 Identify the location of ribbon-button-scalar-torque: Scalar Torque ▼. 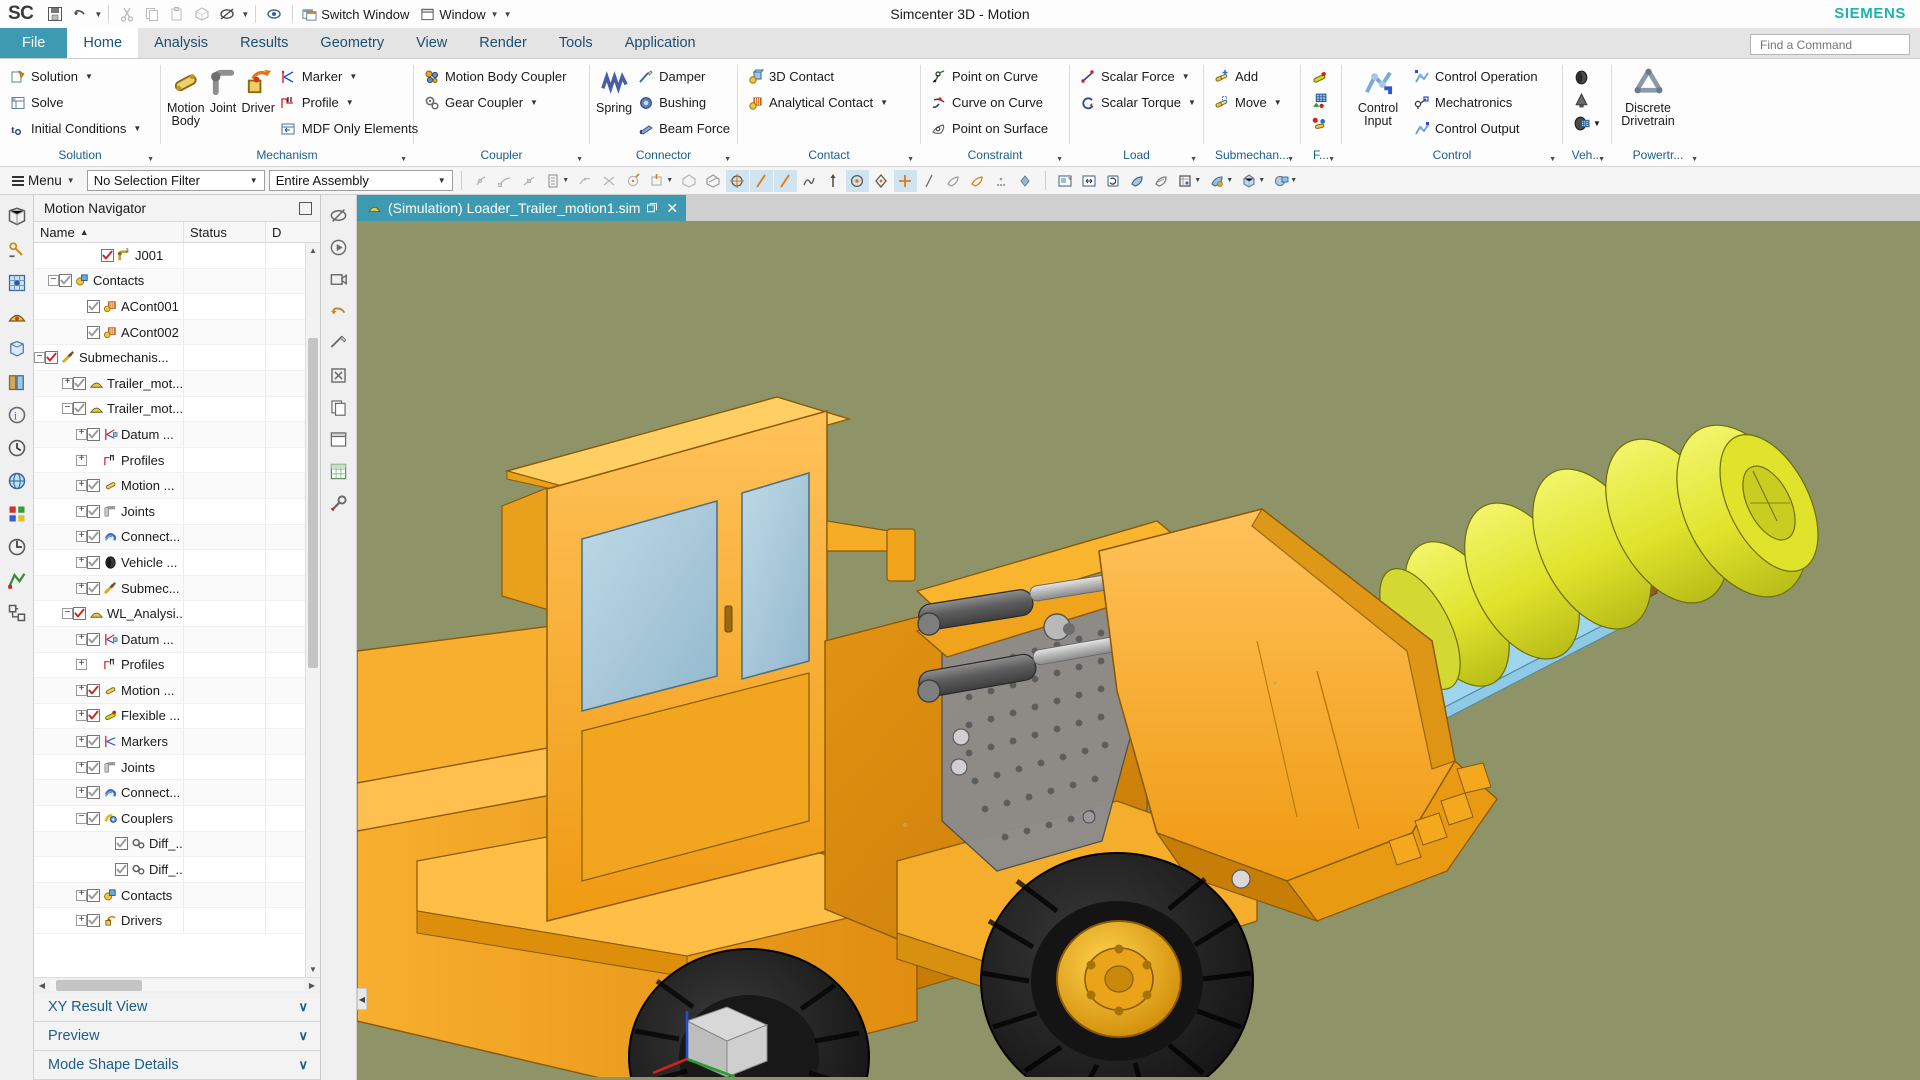
(1139, 102).